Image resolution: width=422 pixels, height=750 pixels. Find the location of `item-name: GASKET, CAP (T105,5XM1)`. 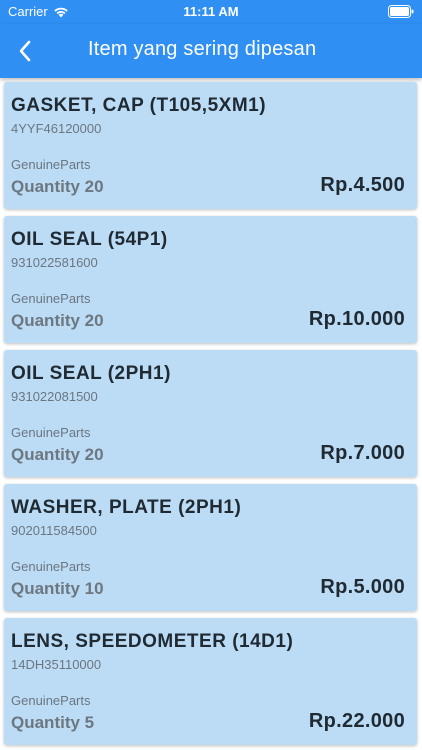

item-name: GASKET, CAP (T105,5XM1) is located at coordinates (139, 105).